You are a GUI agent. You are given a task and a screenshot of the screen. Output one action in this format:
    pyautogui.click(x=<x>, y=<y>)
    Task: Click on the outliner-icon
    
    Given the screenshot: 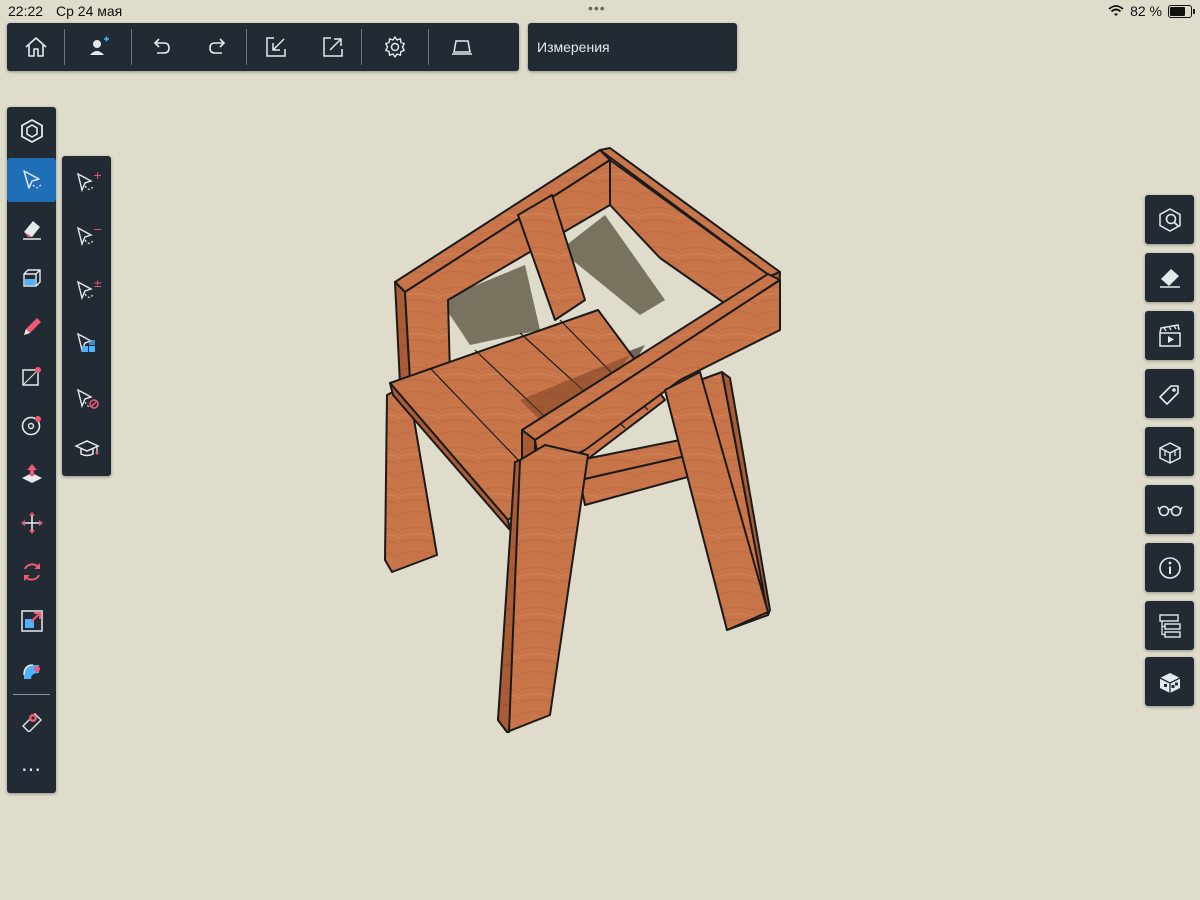 What is the action you would take?
    pyautogui.click(x=1169, y=625)
    